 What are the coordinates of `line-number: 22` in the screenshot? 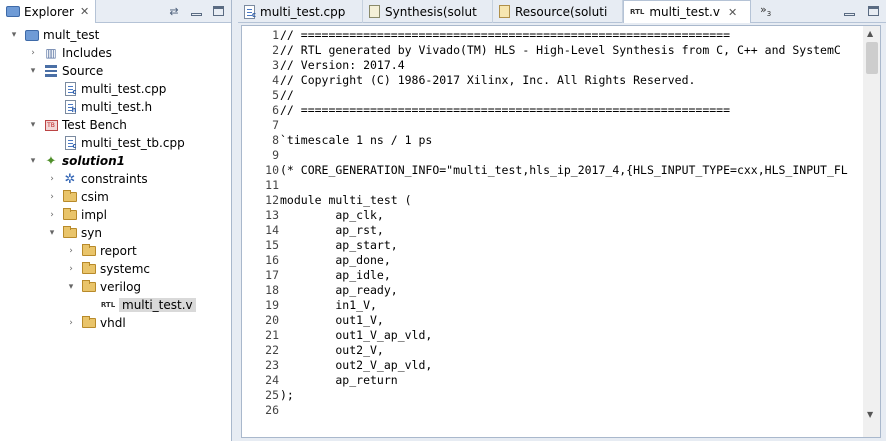 It's located at (272, 350).